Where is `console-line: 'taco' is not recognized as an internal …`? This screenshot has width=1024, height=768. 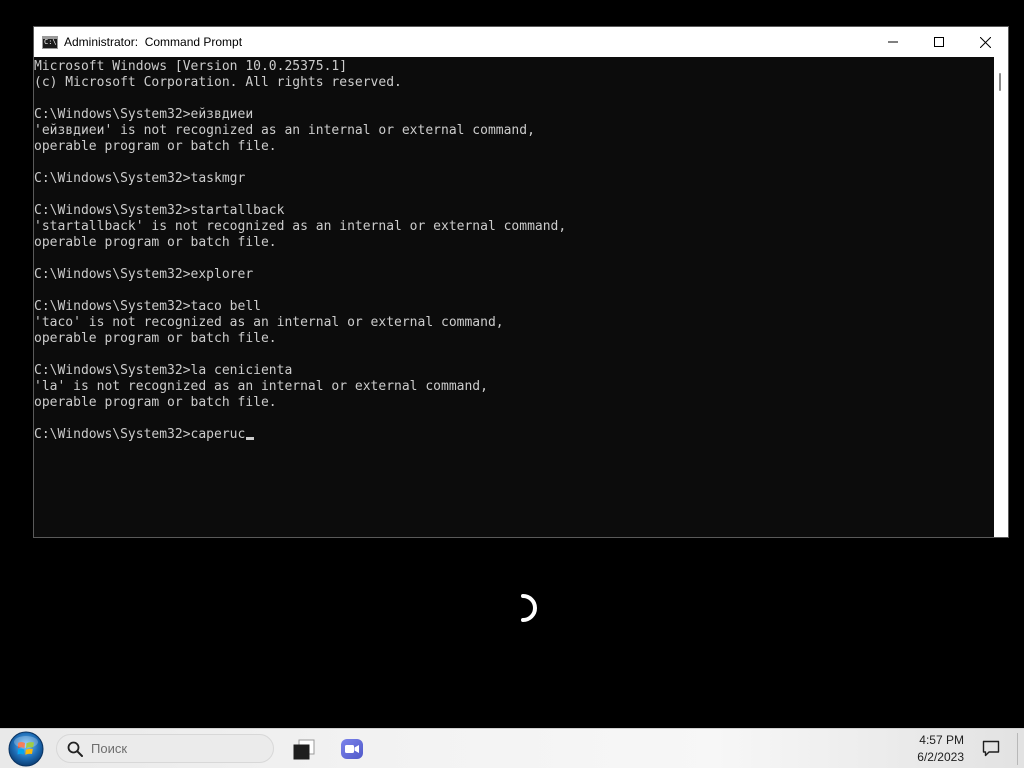 console-line: 'taco' is not recognized as an internal … is located at coordinates (269, 322).